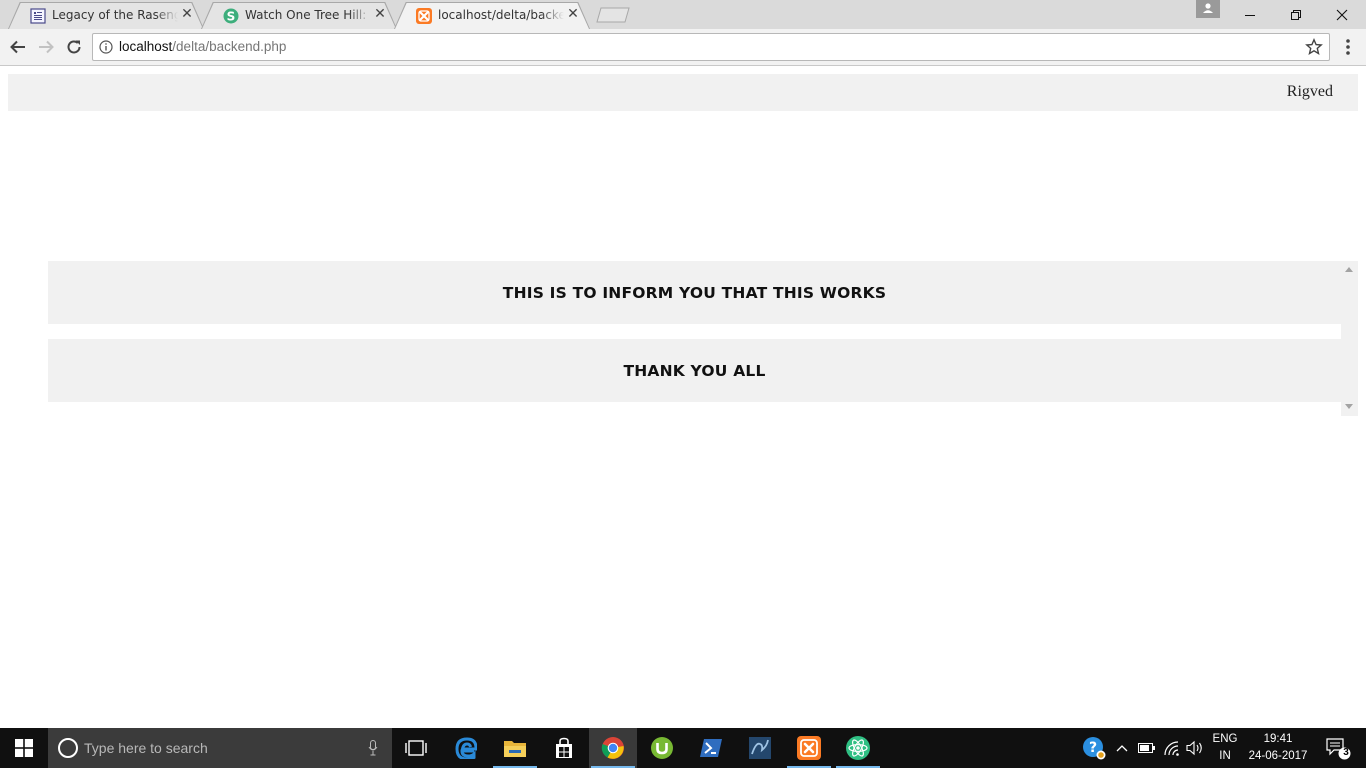  I want to click on clock-date: 24-06-2017, so click(1278, 756).